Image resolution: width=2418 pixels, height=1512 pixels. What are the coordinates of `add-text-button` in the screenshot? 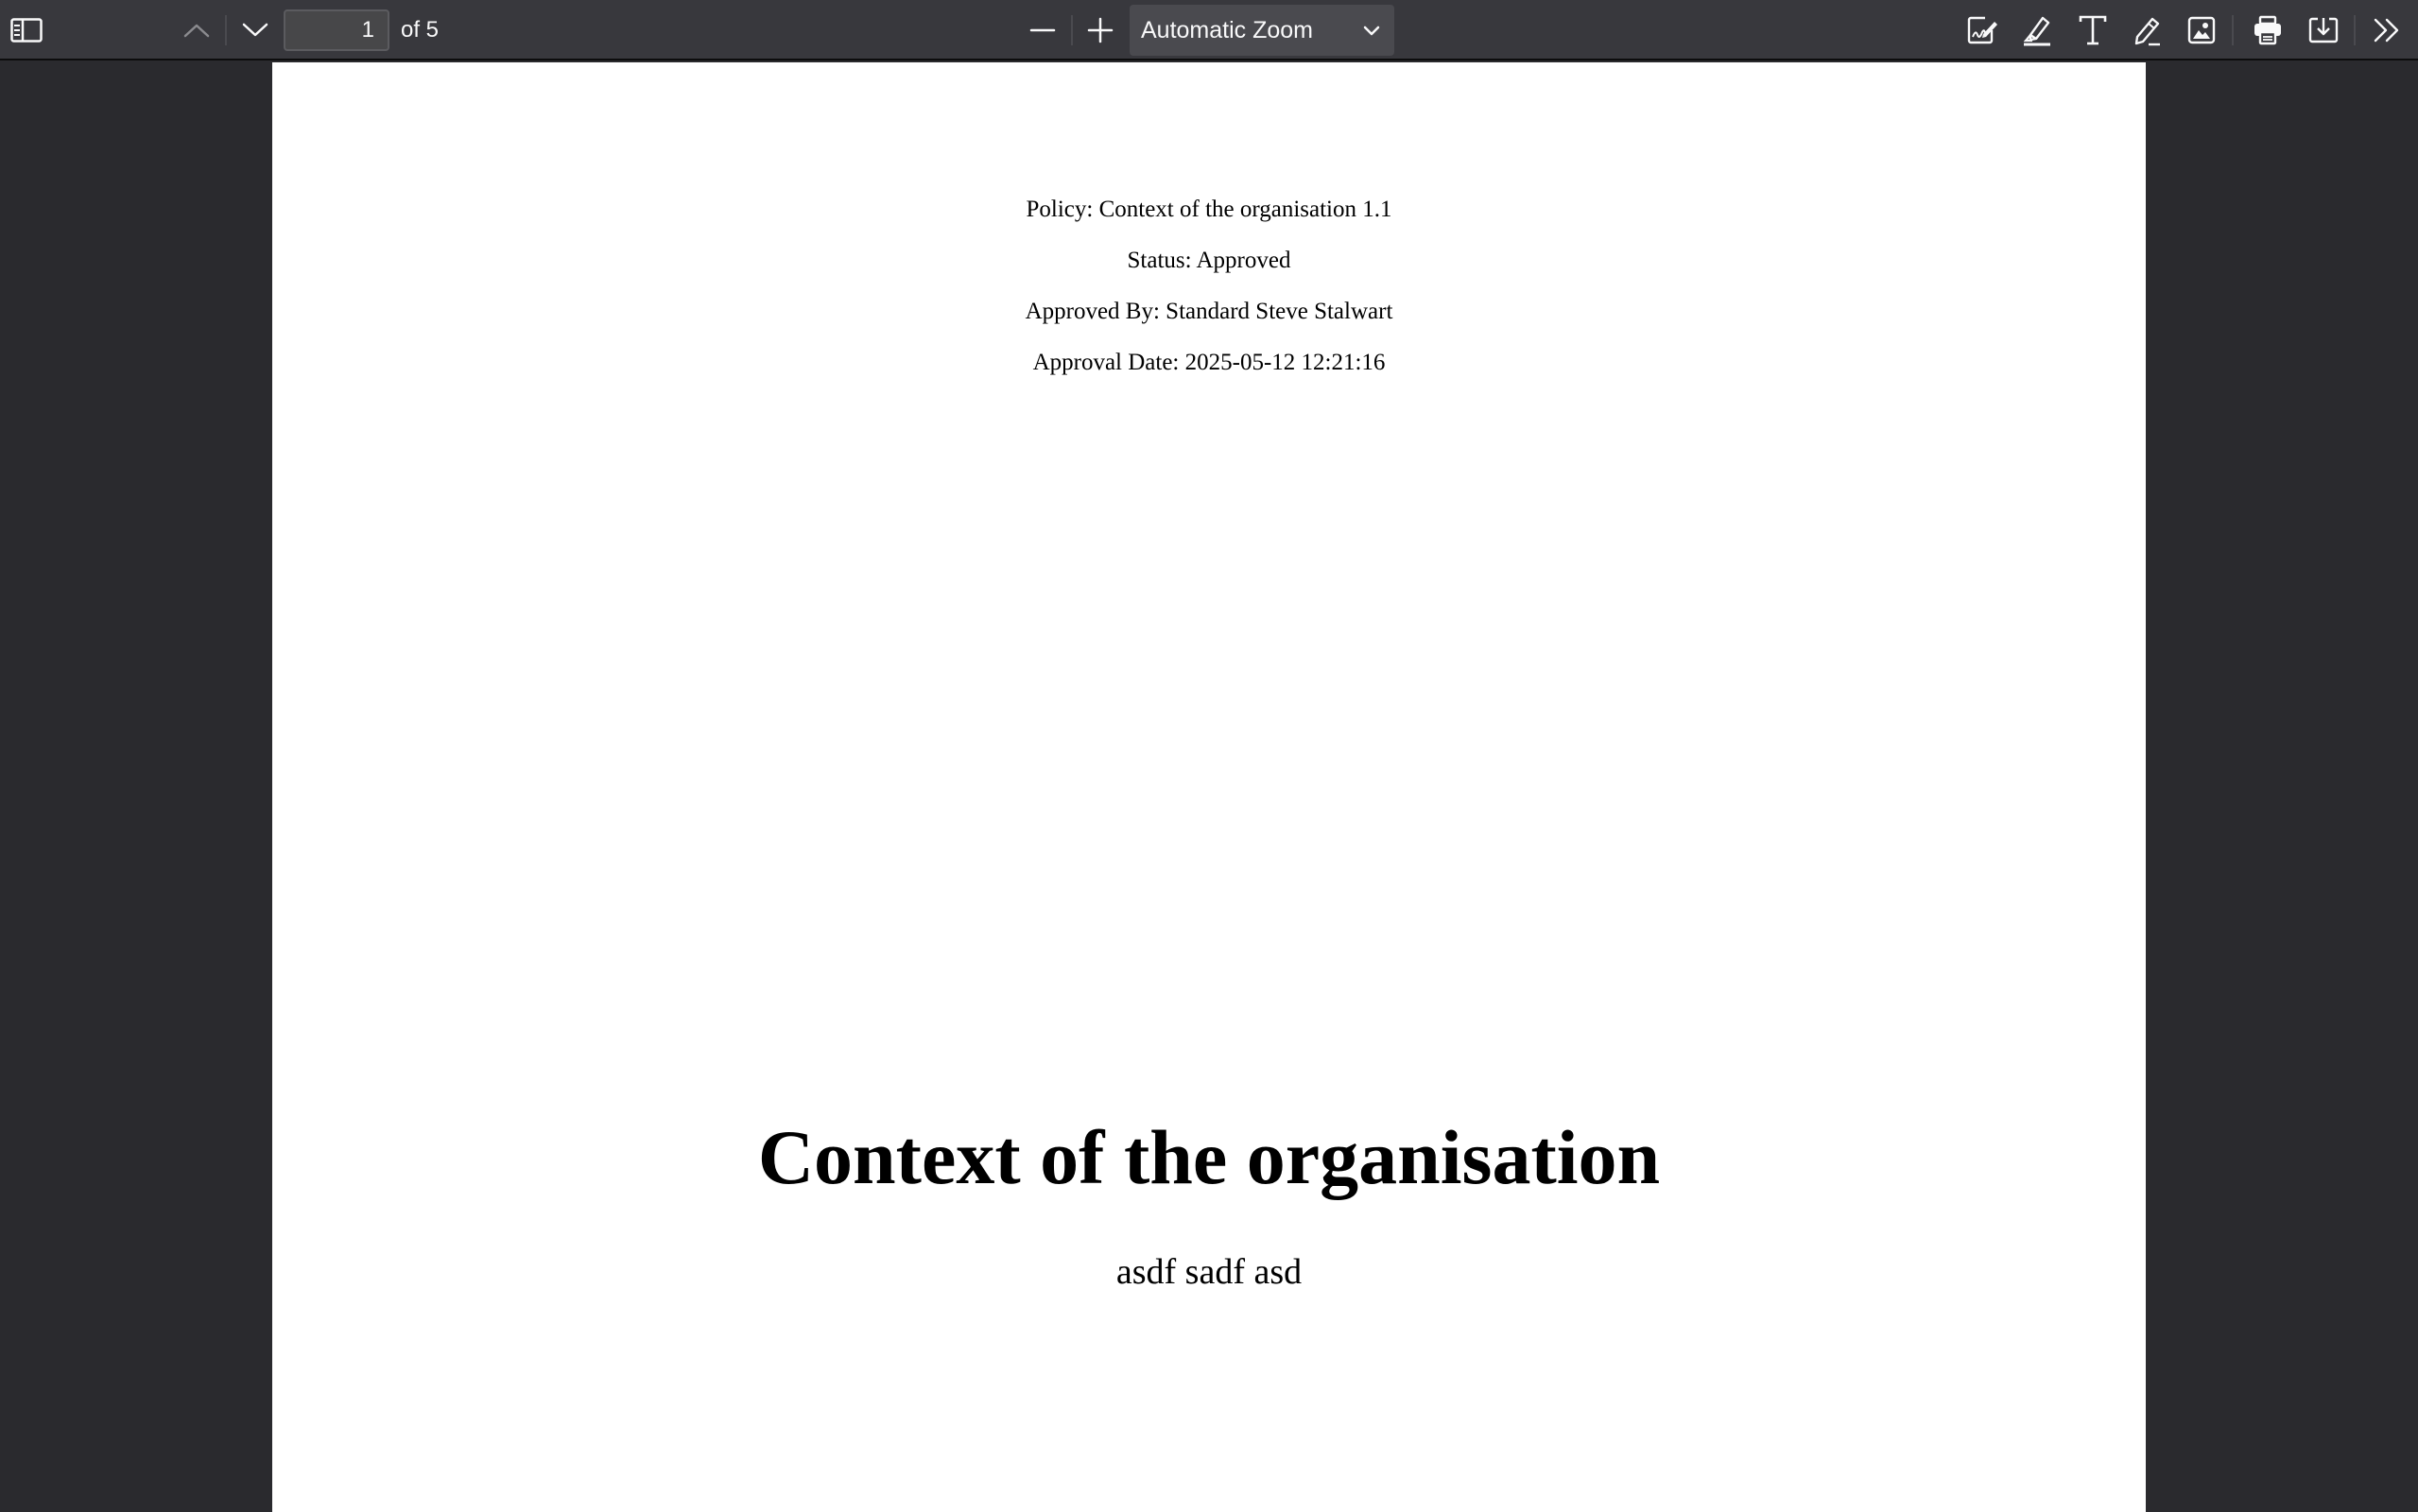 It's located at (2093, 30).